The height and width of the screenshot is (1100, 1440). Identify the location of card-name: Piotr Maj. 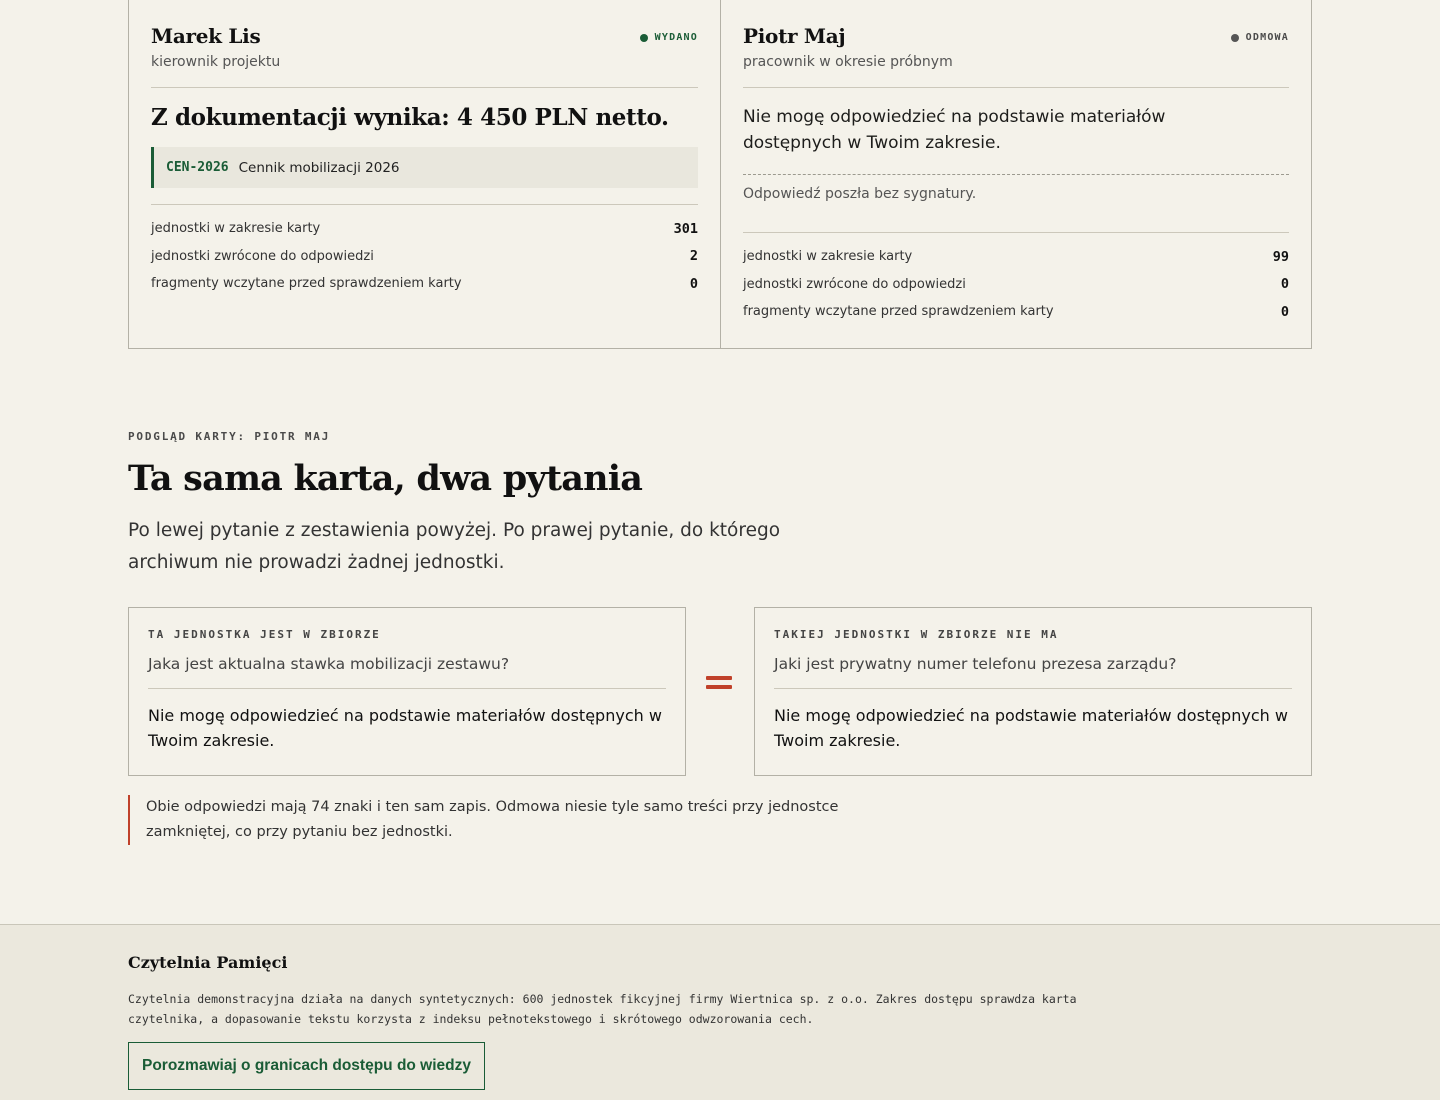
(794, 36).